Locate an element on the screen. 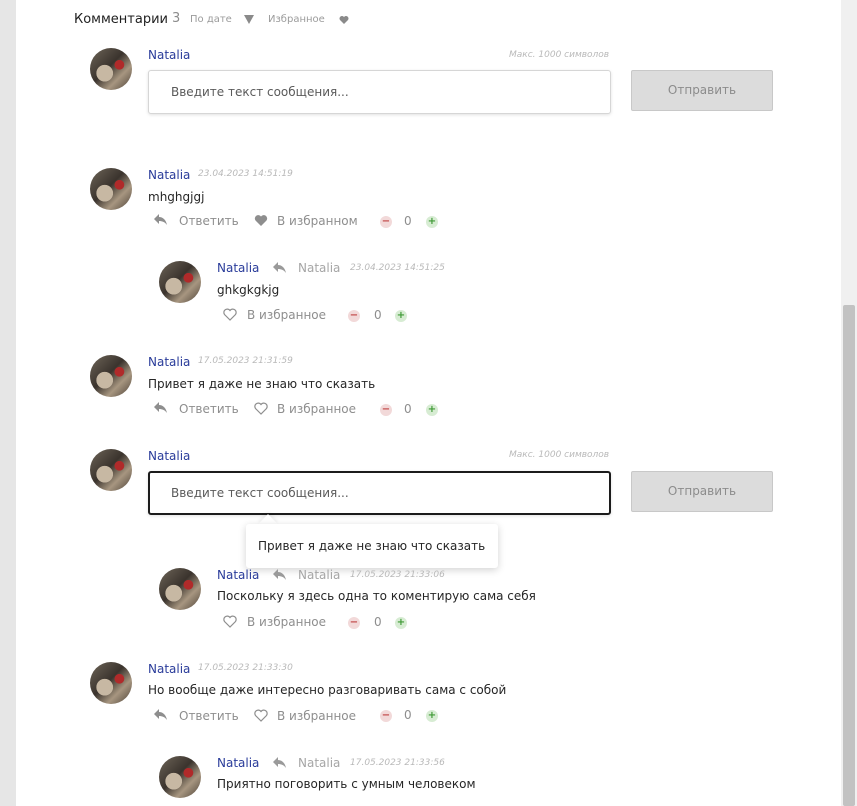 The height and width of the screenshot is (806, 857). comment-date: 23.04.2023 14:51:19 is located at coordinates (245, 174).